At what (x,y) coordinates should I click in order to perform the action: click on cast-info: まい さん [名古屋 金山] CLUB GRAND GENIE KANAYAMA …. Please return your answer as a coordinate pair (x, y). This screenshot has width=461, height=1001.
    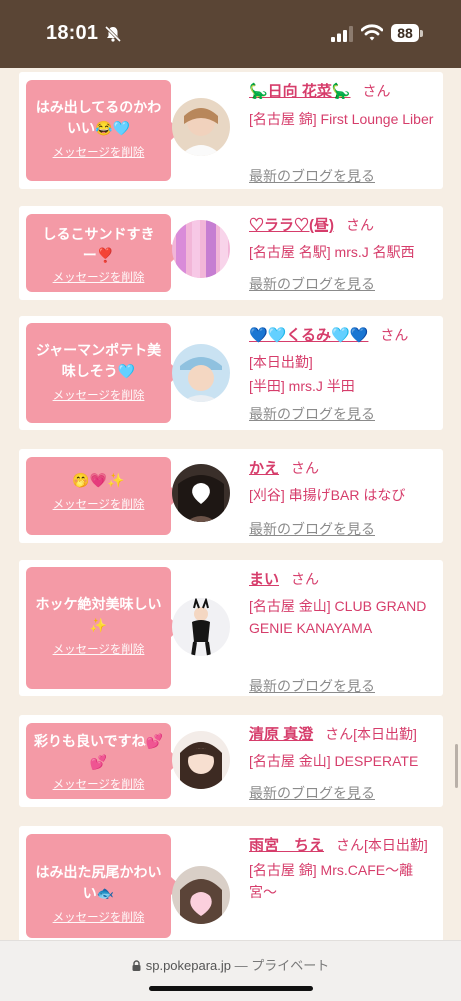
    Looking at the image, I should click on (343, 631).